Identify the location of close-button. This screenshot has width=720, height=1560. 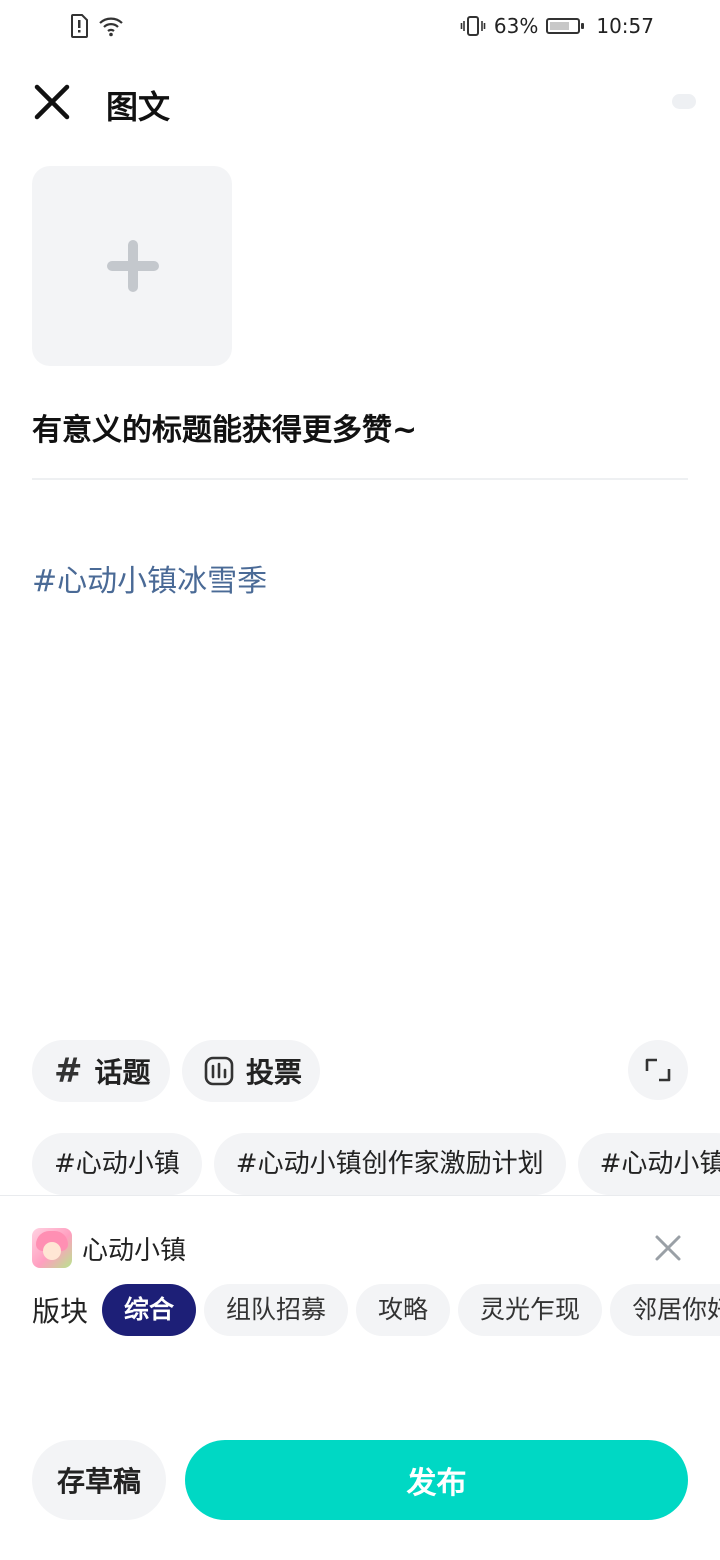
(52, 102).